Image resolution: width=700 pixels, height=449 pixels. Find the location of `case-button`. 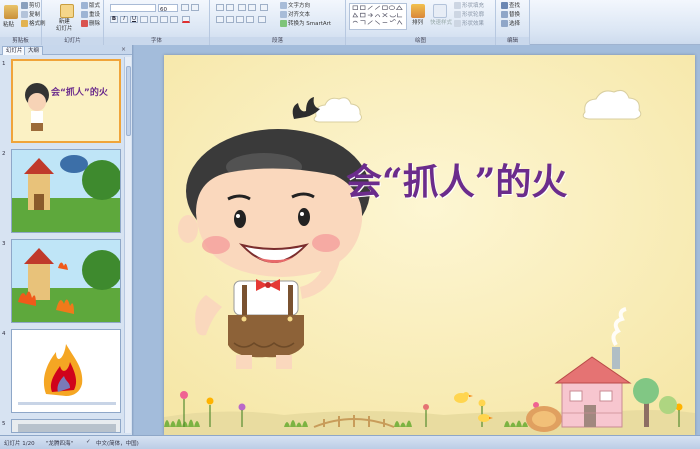

case-button is located at coordinates (174, 19).